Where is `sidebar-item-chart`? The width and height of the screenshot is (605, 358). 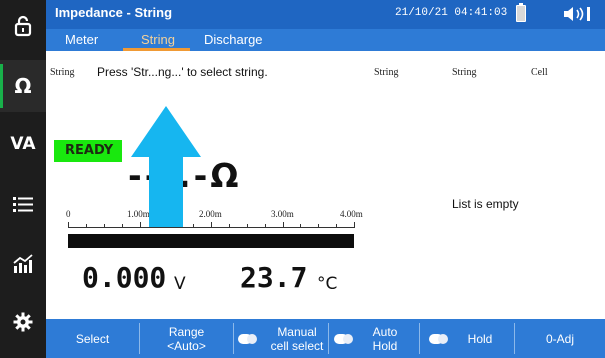 sidebar-item-chart is located at coordinates (23, 264).